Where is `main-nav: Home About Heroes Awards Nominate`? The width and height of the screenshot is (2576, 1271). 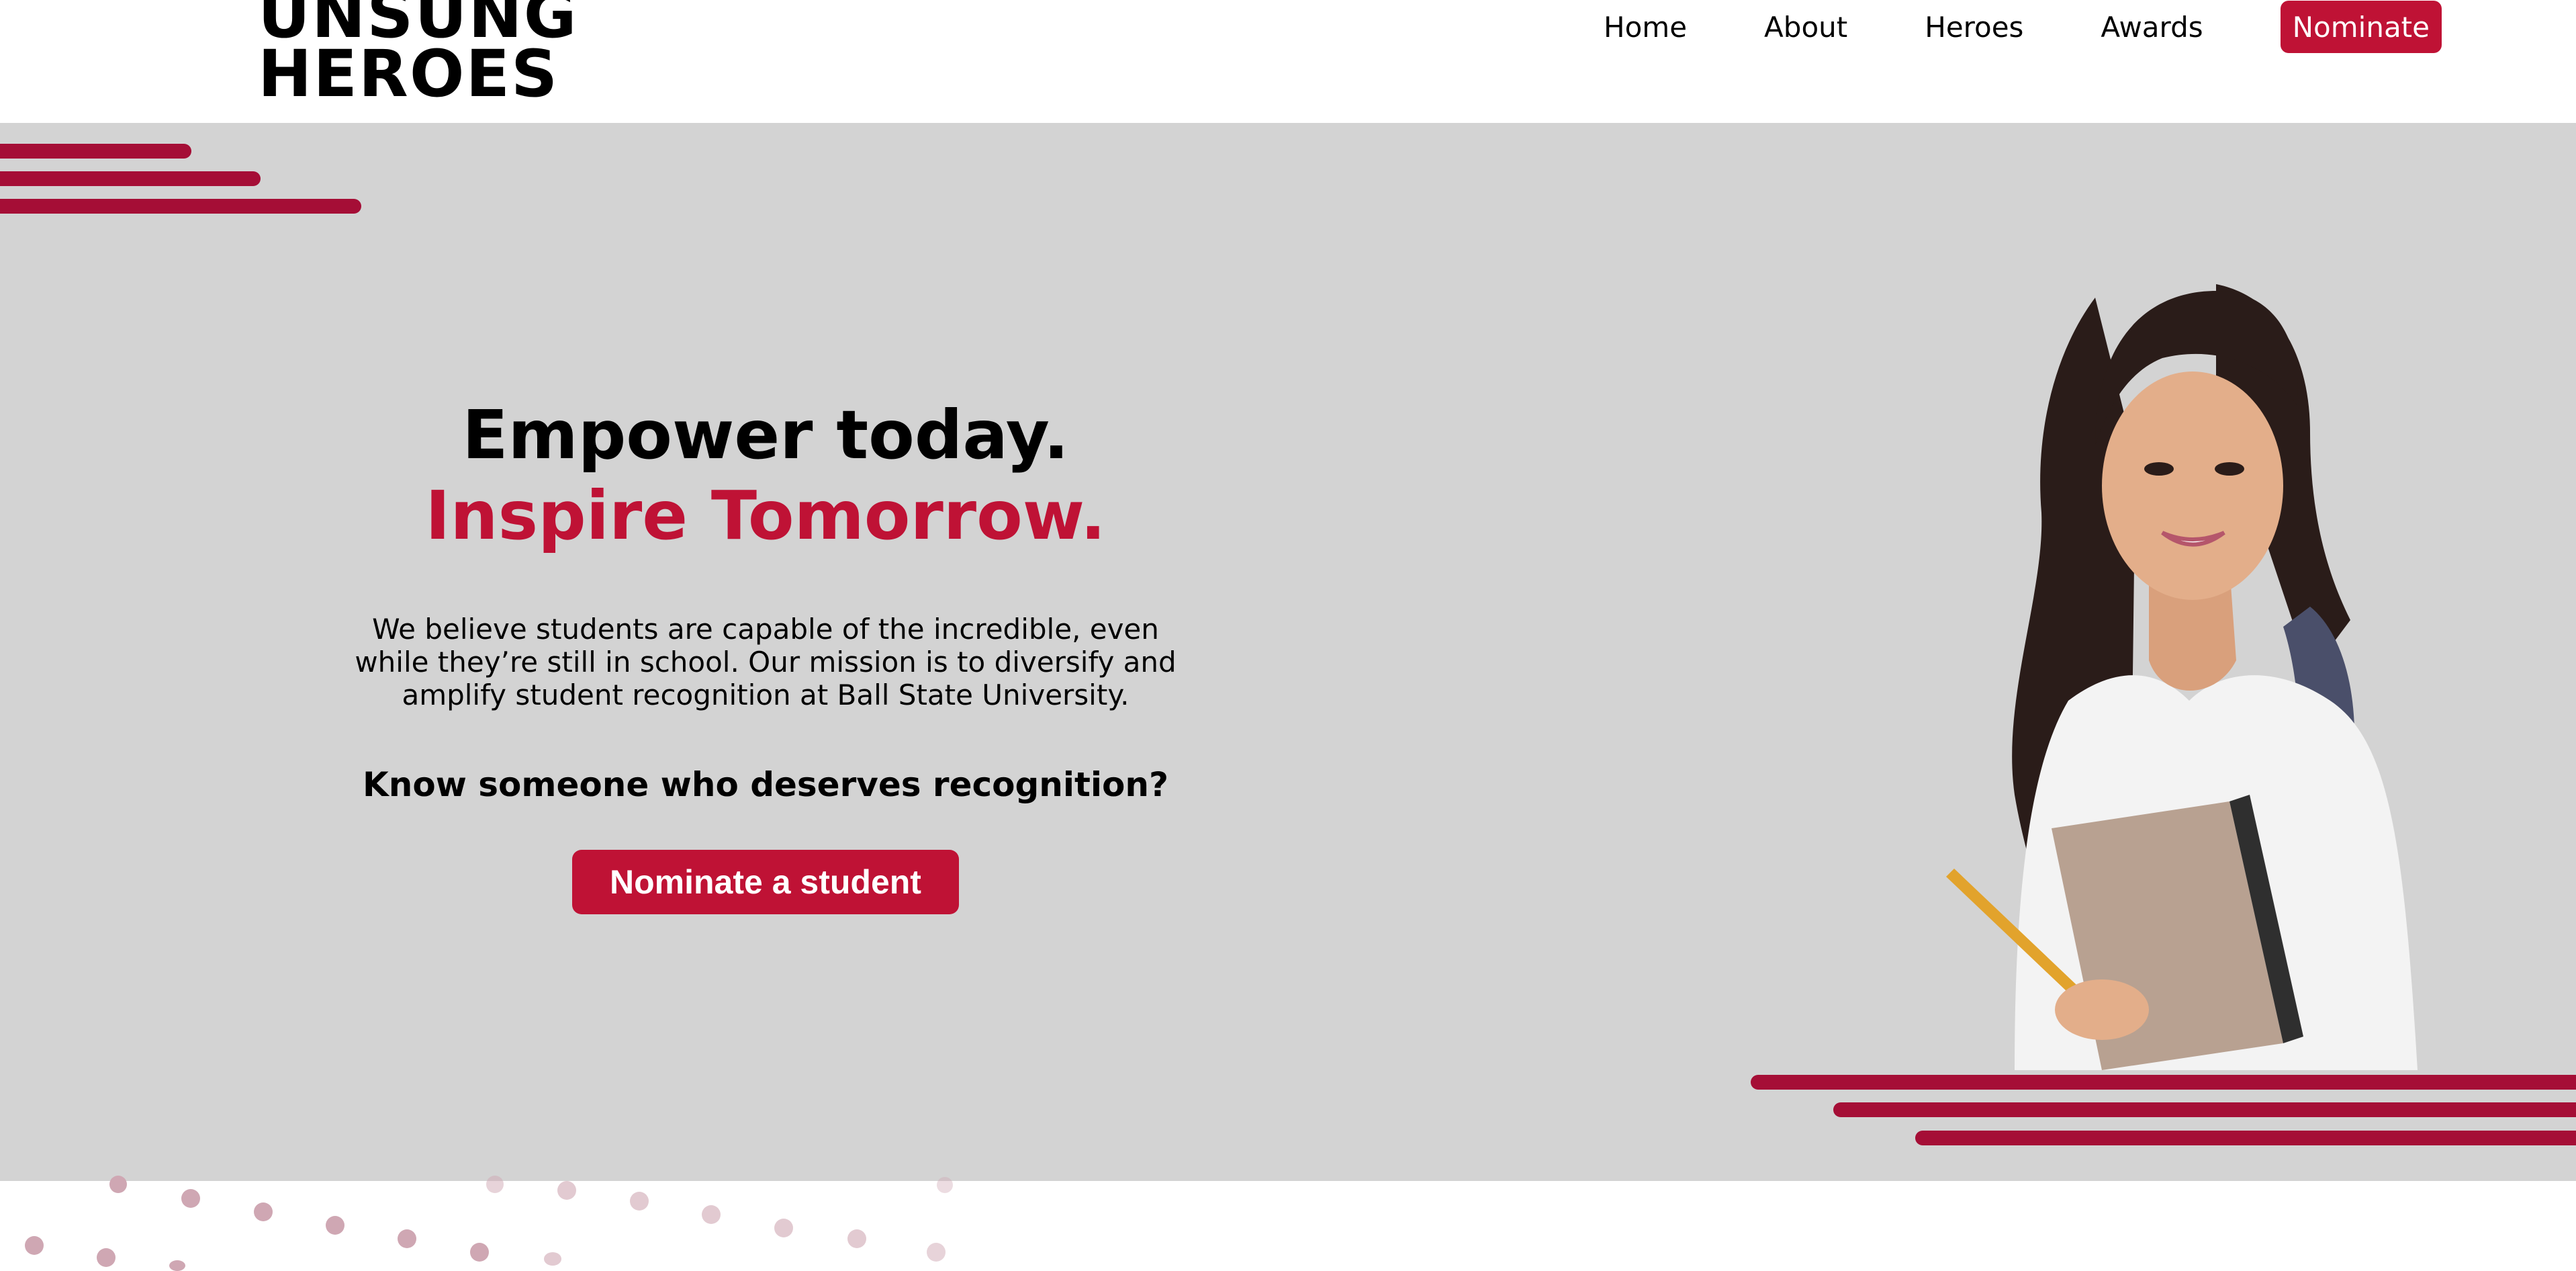 main-nav: Home About Heroes Awards Nominate is located at coordinates (1984, 27).